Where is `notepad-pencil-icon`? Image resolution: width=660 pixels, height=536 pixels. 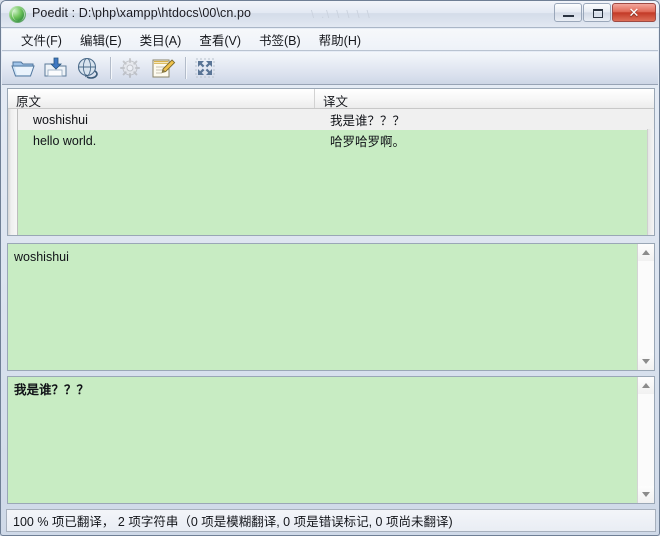 notepad-pencil-icon is located at coordinates (164, 68).